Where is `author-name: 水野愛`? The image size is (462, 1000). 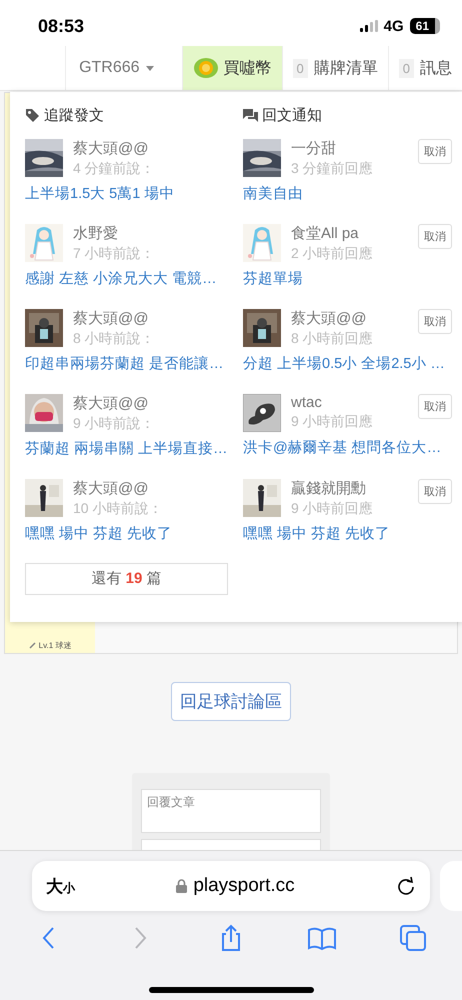 author-name: 水野愛 is located at coordinates (150, 233).